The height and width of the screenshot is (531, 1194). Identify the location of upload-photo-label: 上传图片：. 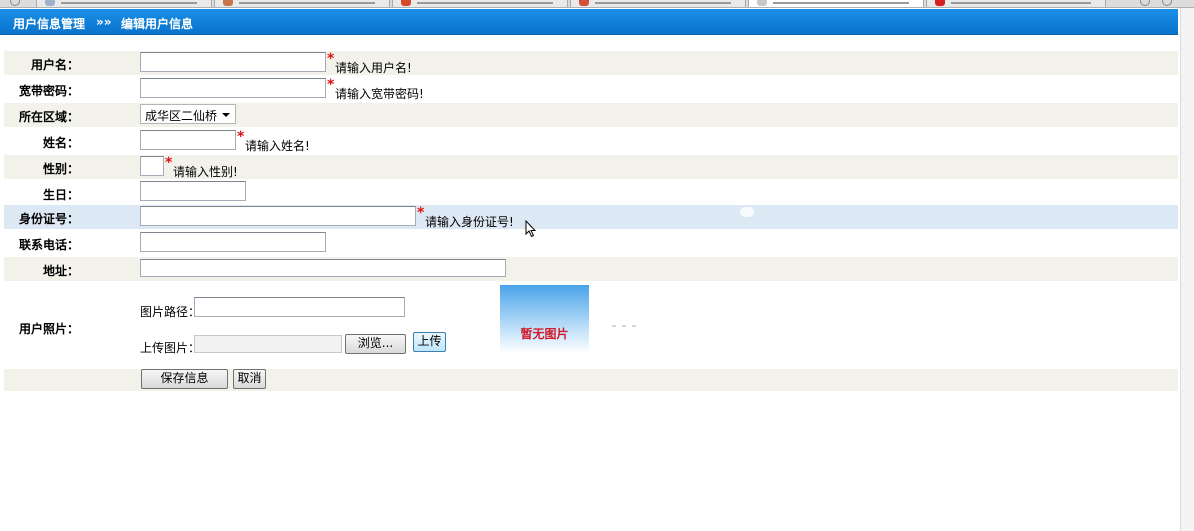
(170, 348).